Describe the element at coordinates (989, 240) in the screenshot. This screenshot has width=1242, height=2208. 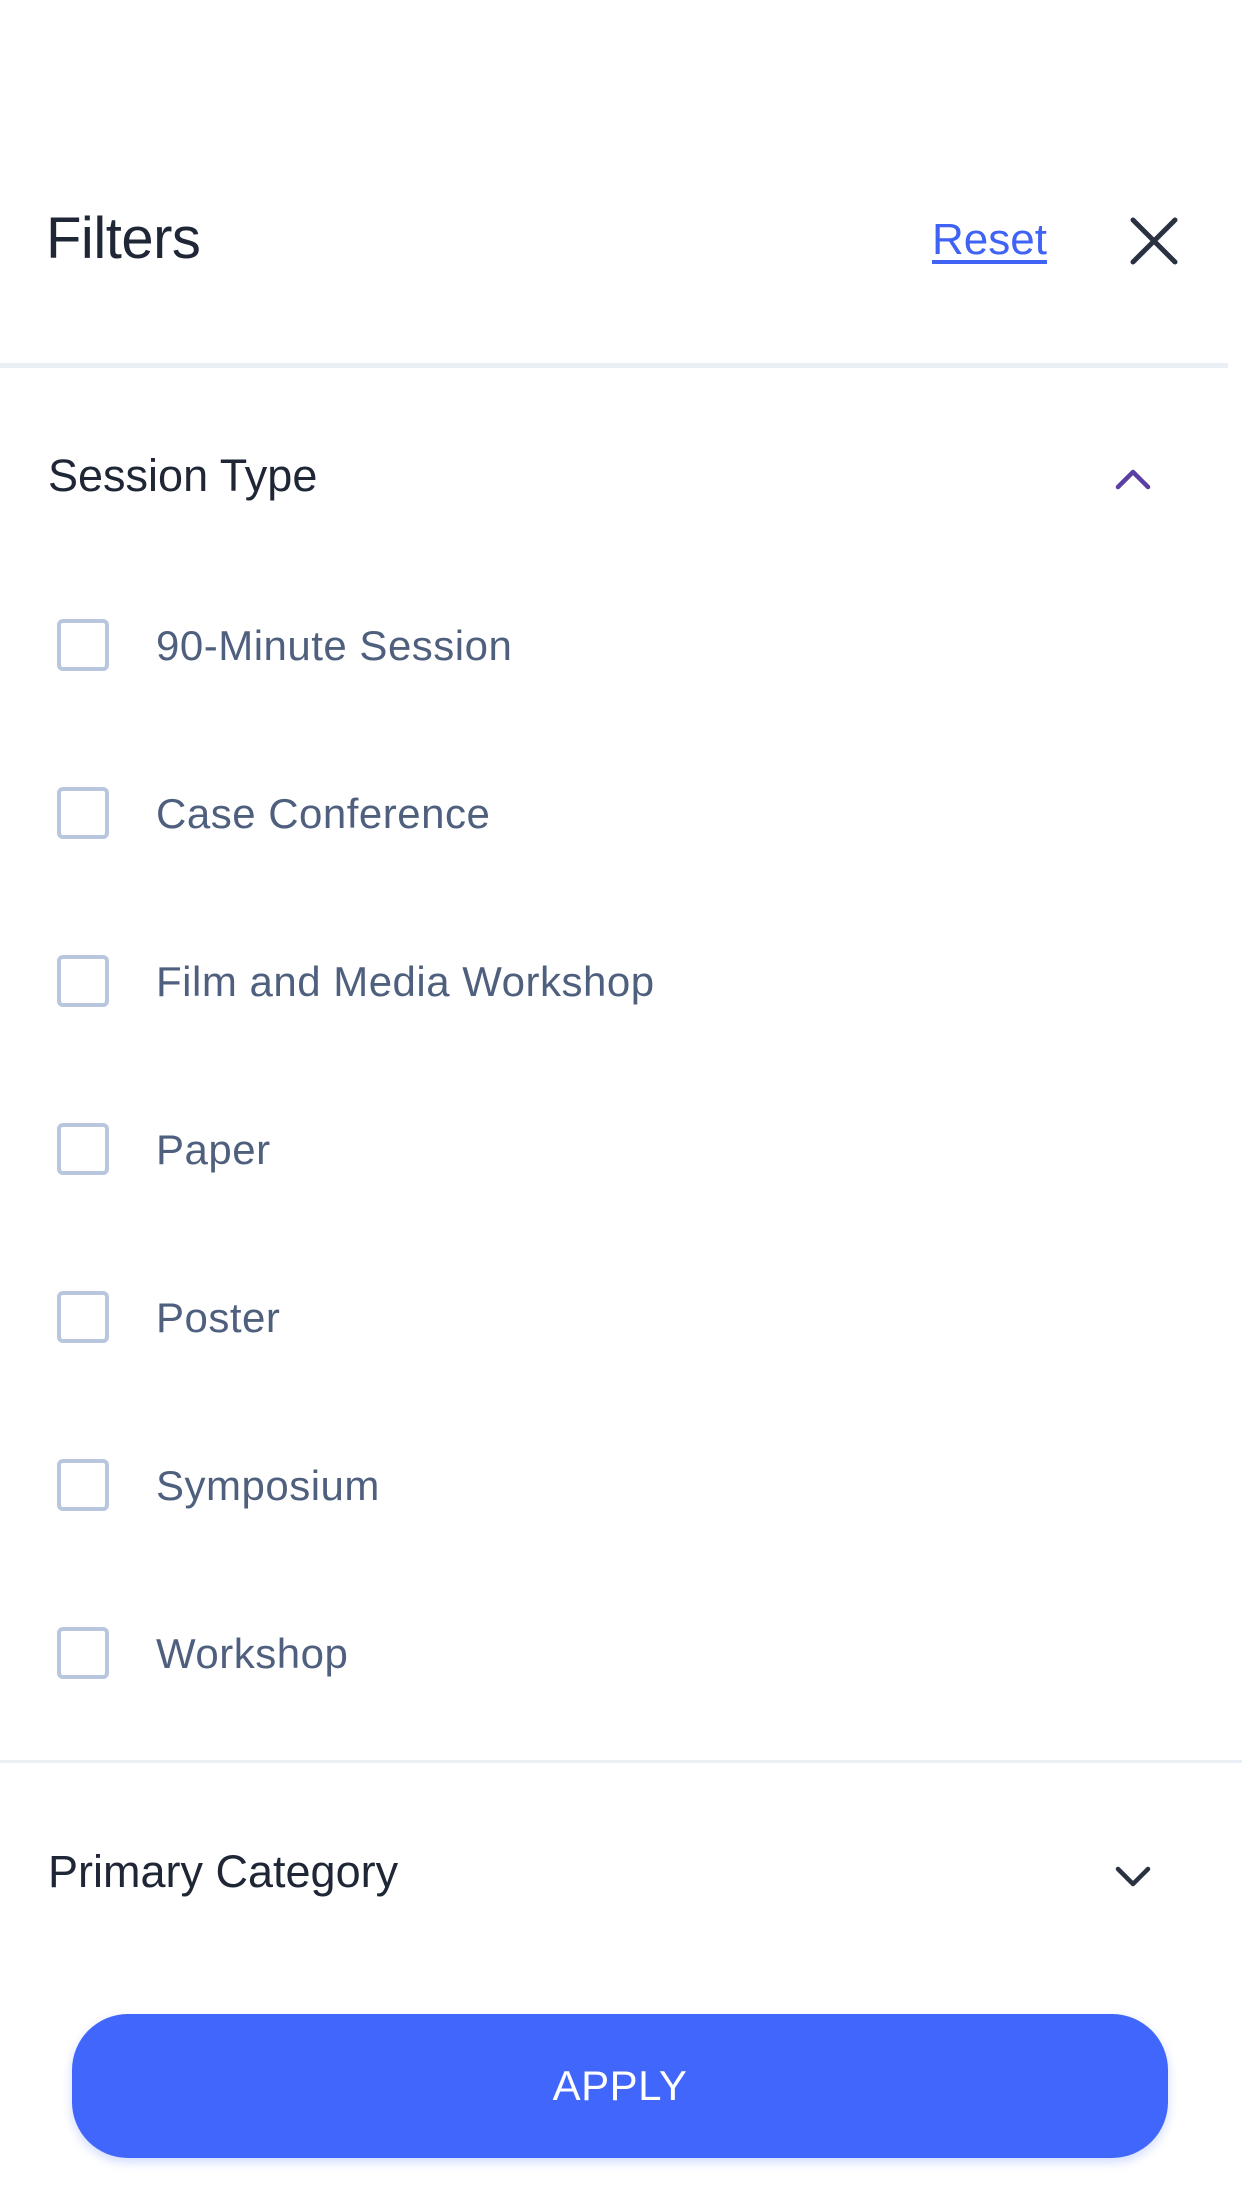
I see `reset-link: Reset` at that location.